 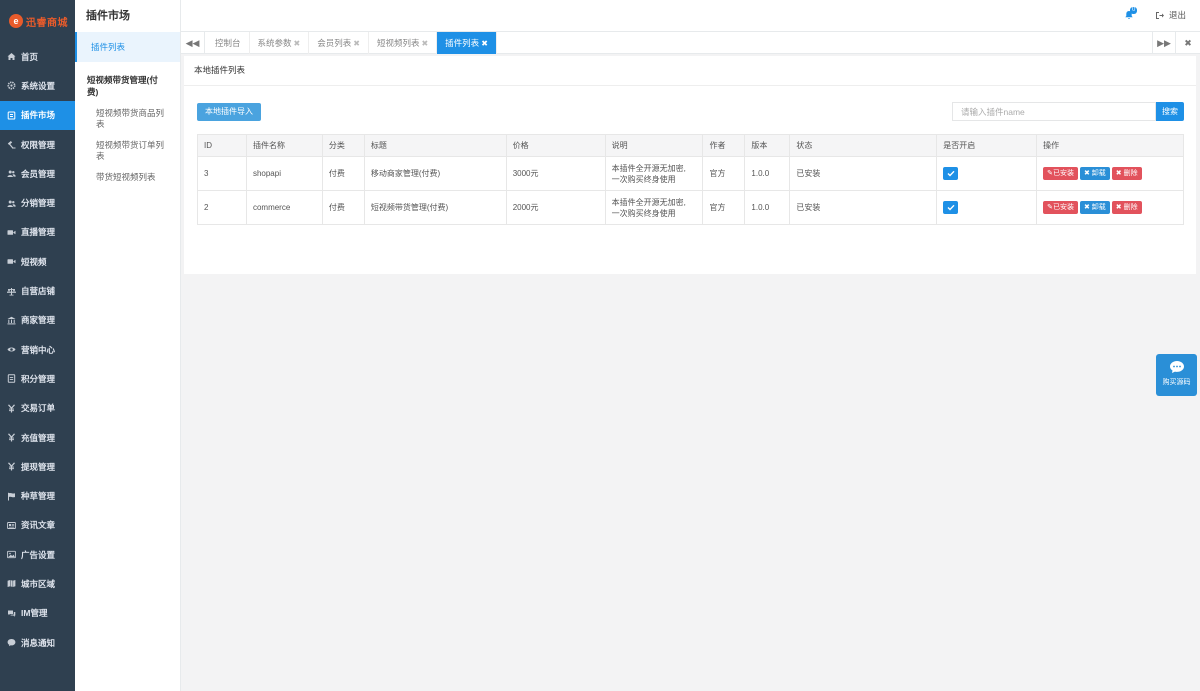 I want to click on cell-actions: ✎已安装 ✖ 卸载 ✖ 删除, so click(x=1110, y=173).